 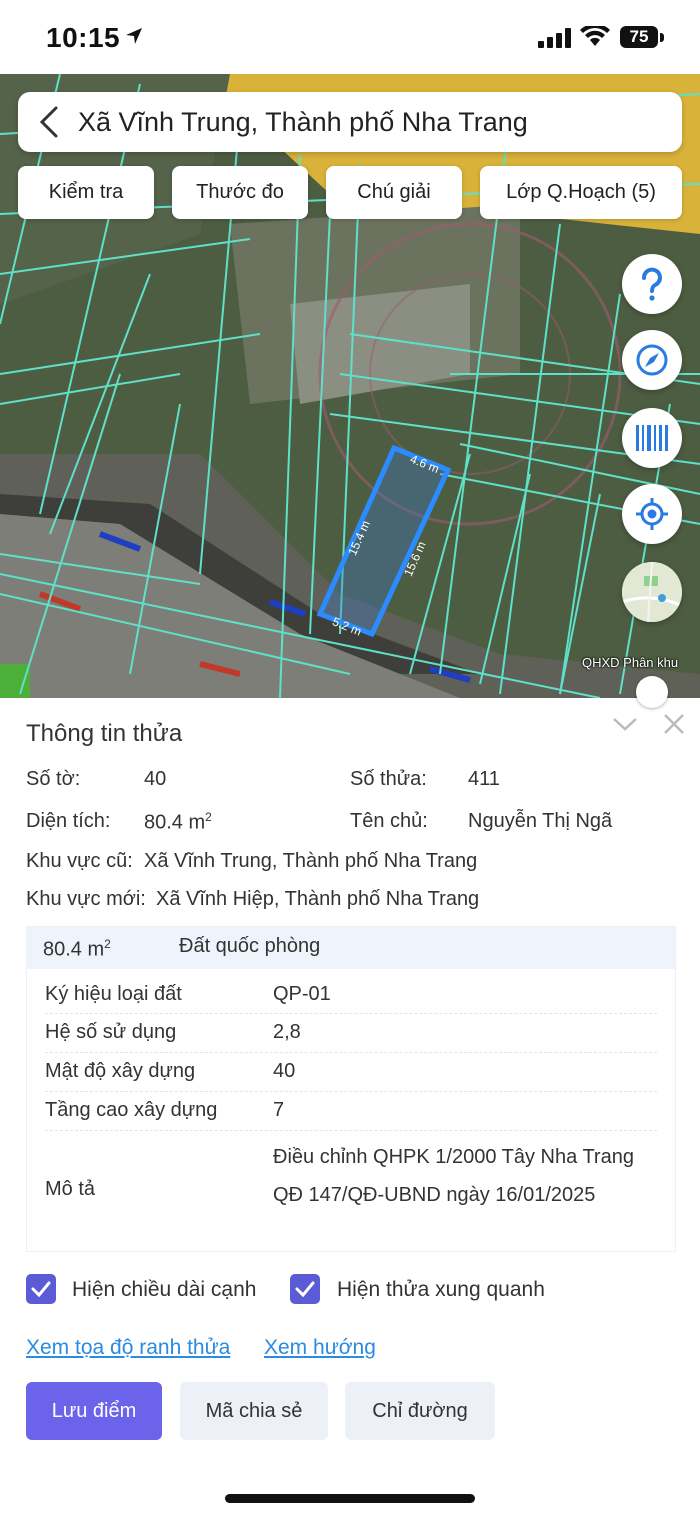 I want to click on sheet-number-label: Số tờ:, so click(x=53, y=779).